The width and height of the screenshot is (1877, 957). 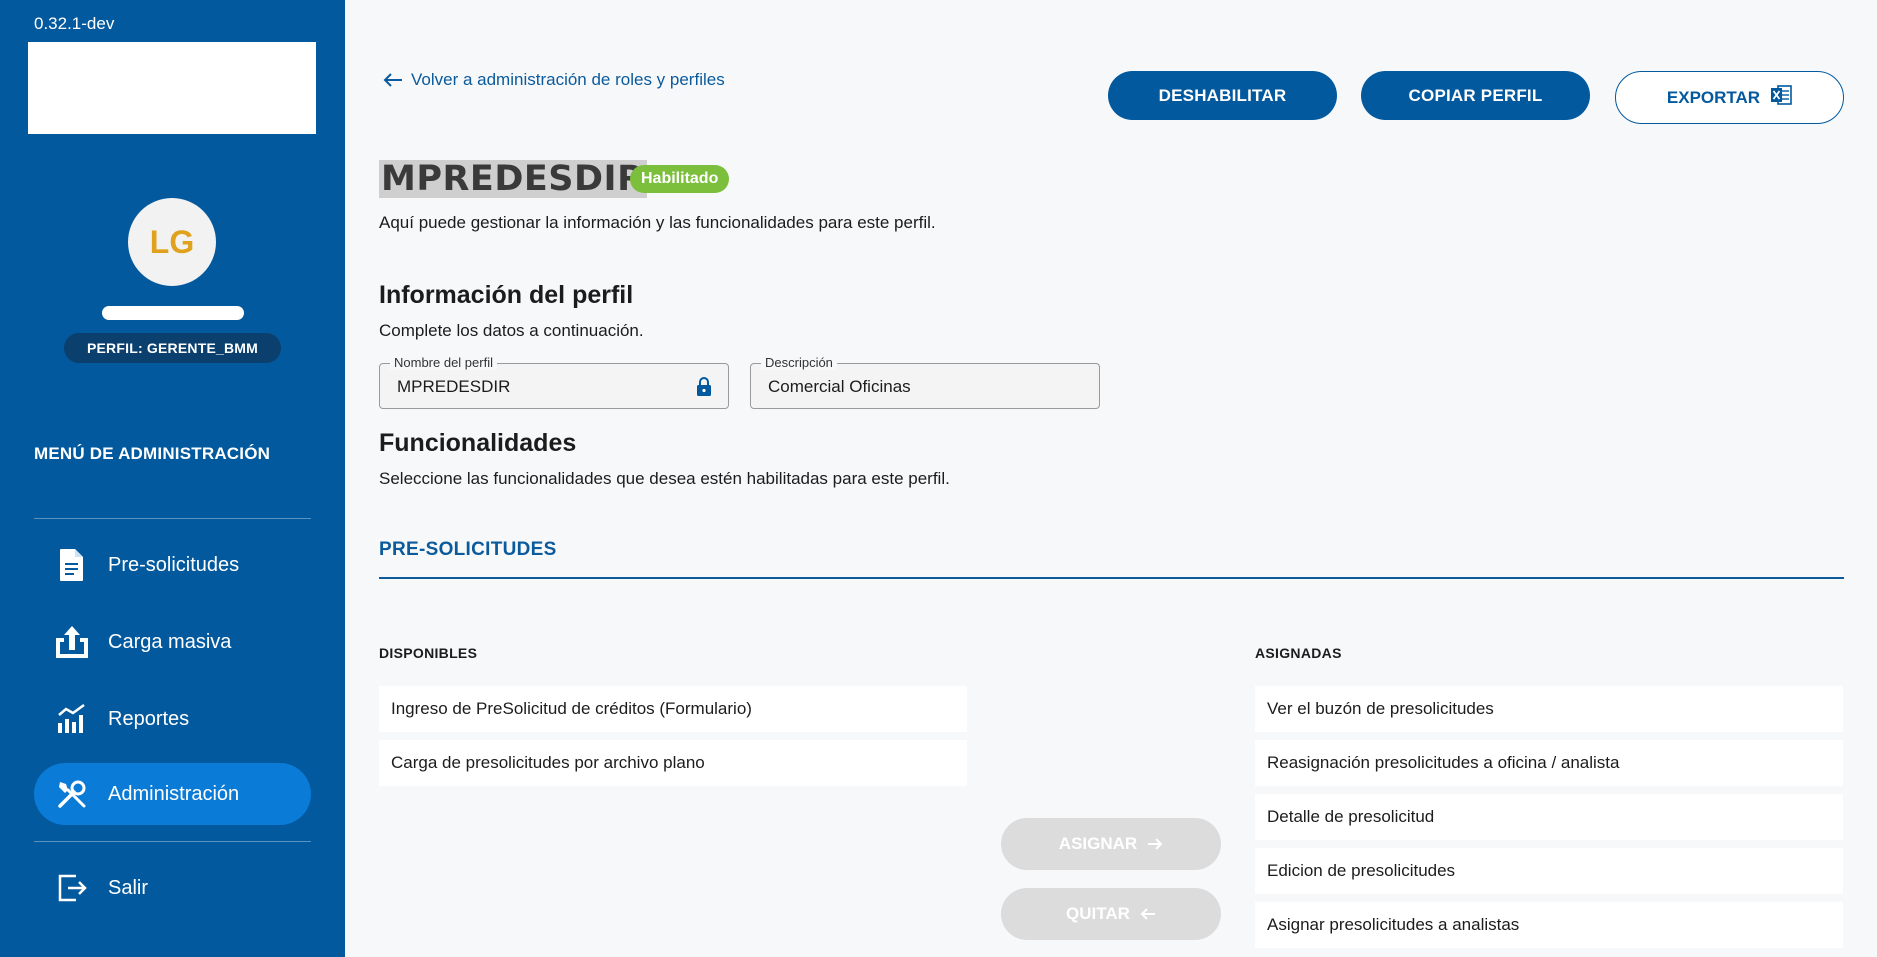 What do you see at coordinates (1098, 913) in the screenshot?
I see `remove-button-label: QUITAR` at bounding box center [1098, 913].